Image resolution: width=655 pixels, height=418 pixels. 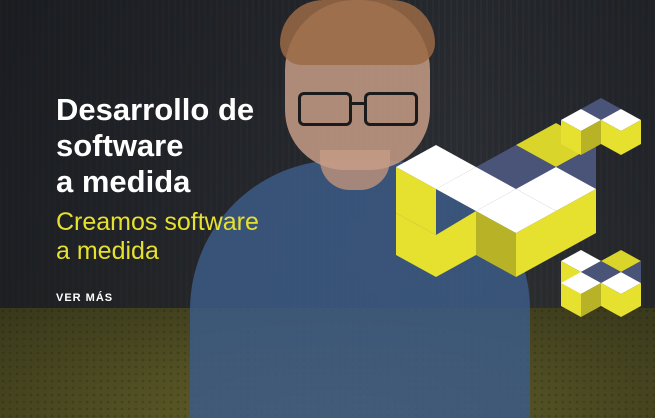 What do you see at coordinates (155, 109) in the screenshot?
I see `hero-title-line: Desarrollo de` at bounding box center [155, 109].